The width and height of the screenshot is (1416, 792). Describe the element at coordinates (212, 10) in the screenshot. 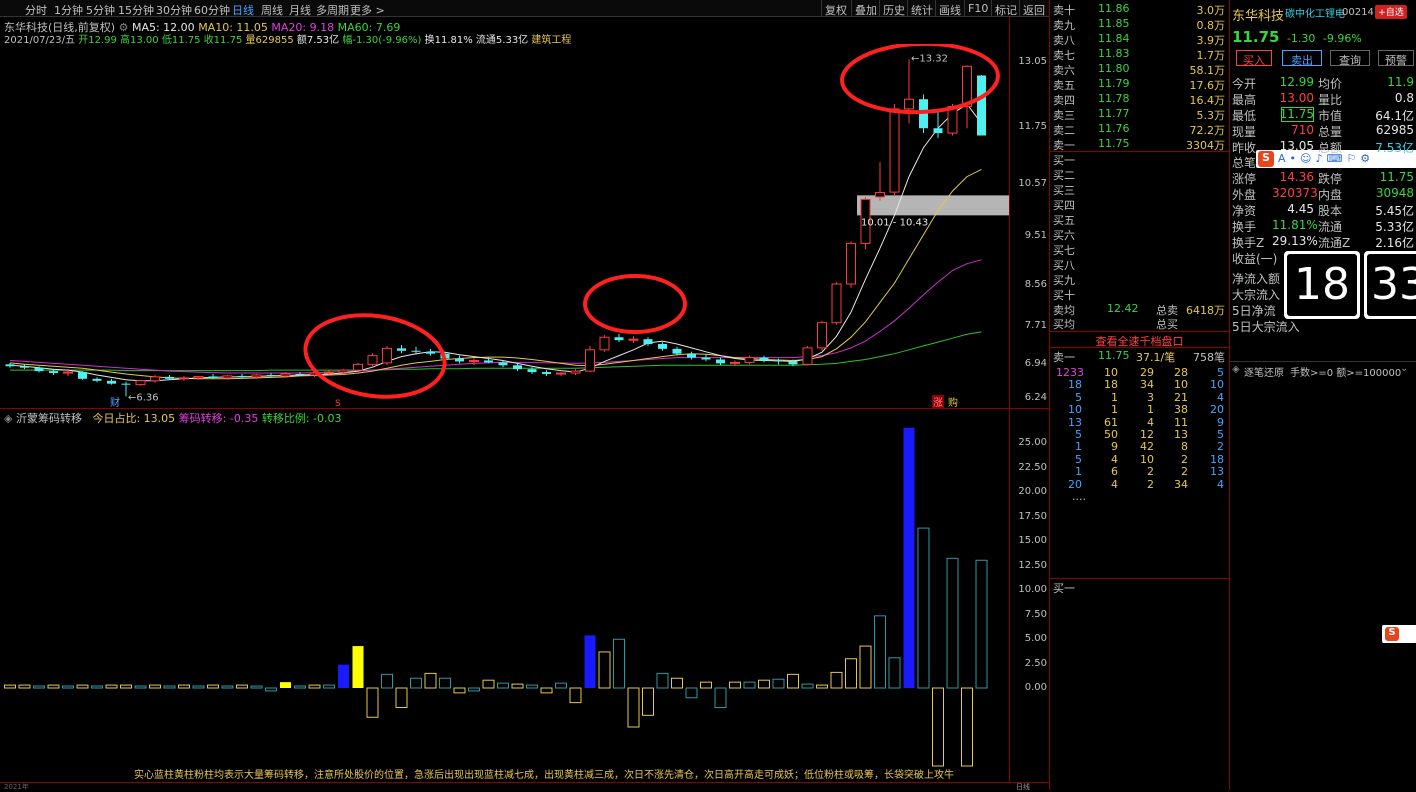

I see `period-tab-60min: 60分钟` at that location.